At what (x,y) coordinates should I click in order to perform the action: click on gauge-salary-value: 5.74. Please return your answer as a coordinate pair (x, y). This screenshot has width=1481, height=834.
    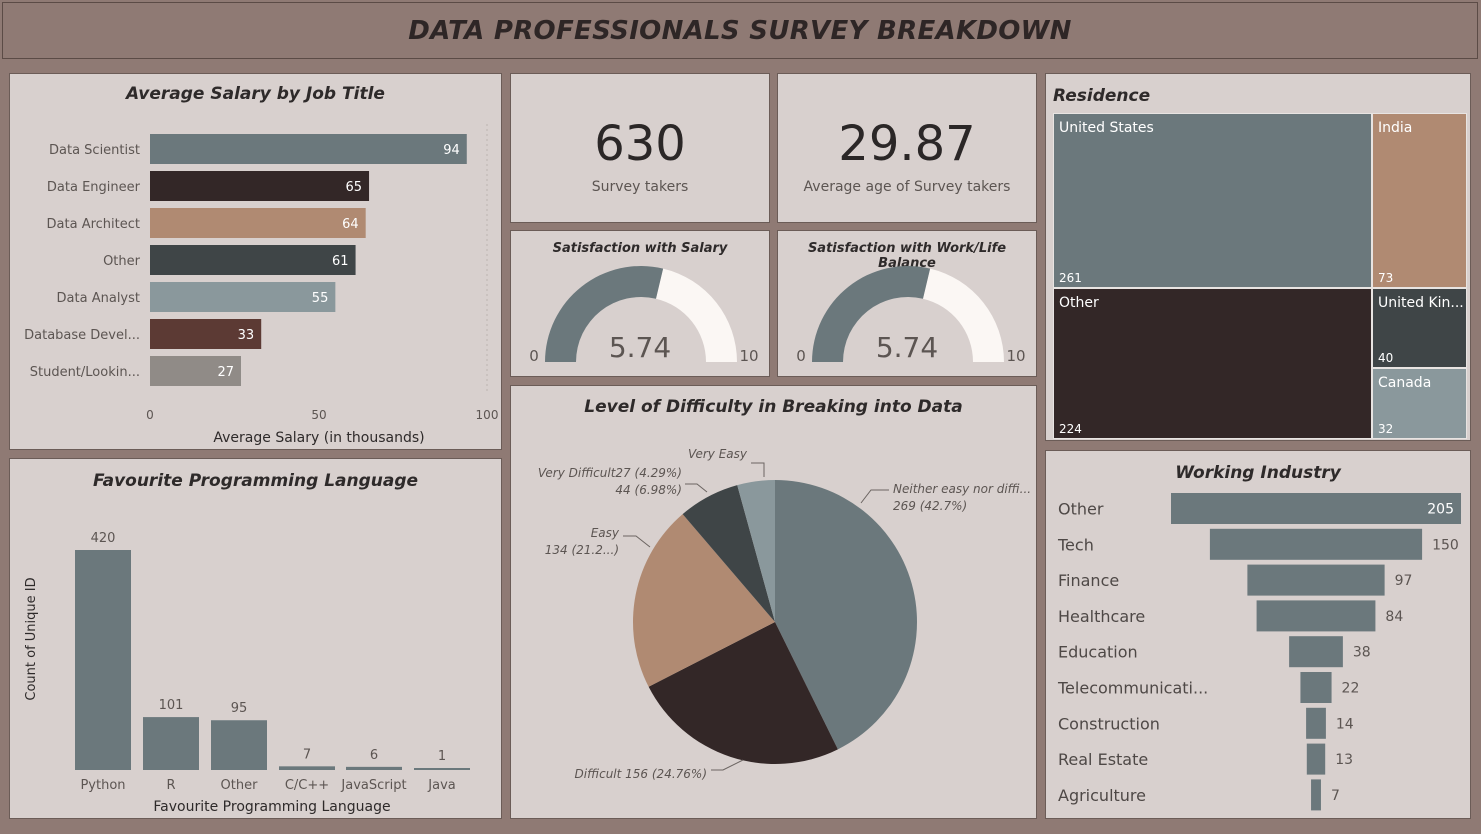
    Looking at the image, I should click on (640, 347).